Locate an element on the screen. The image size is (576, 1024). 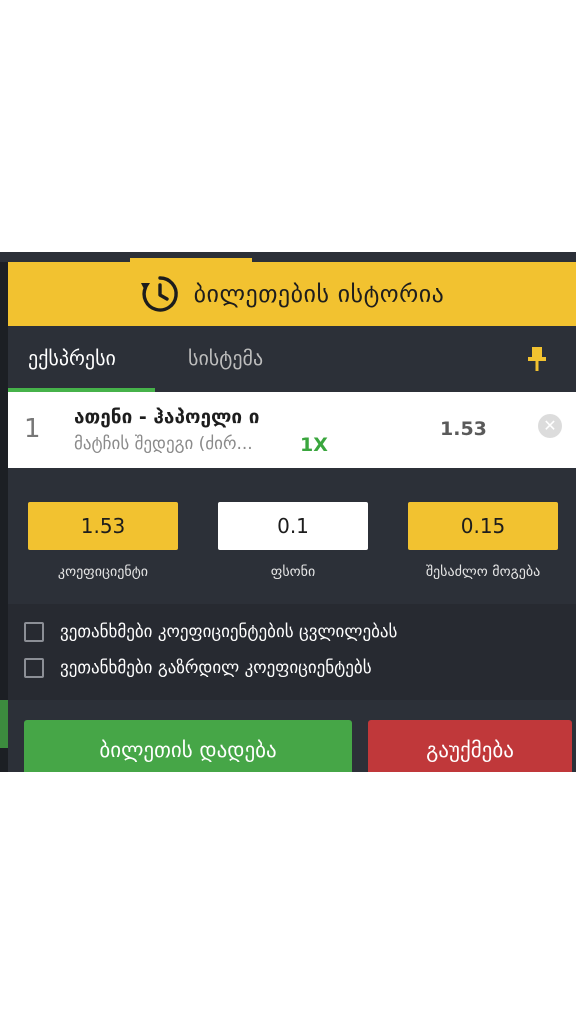
bet-index: 1 is located at coordinates (32, 429).